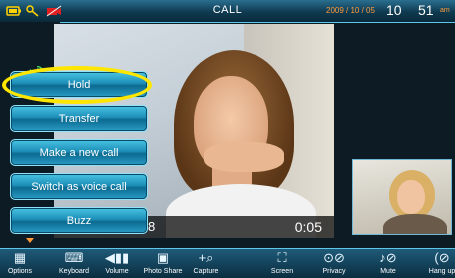  What do you see at coordinates (334, 257) in the screenshot?
I see `privacy-icon: ⊙⊘` at bounding box center [334, 257].